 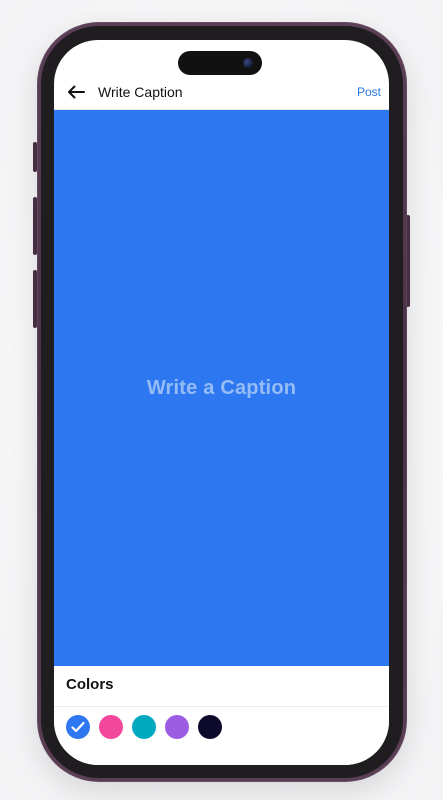 I want to click on back-button, so click(x=76, y=92).